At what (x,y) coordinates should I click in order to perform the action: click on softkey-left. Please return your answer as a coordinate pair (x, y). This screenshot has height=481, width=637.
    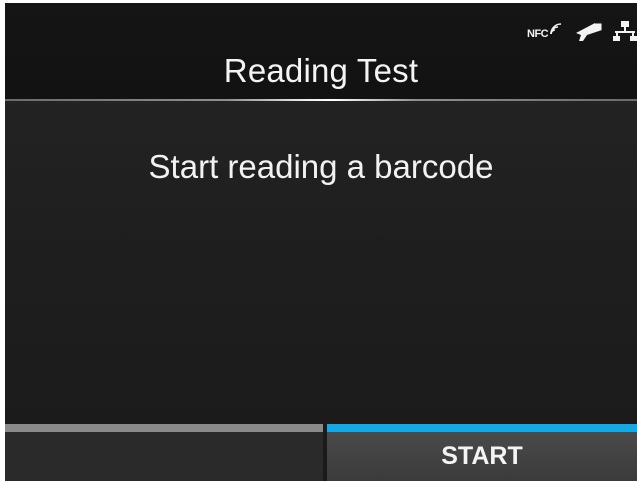
    Looking at the image, I should click on (164, 452).